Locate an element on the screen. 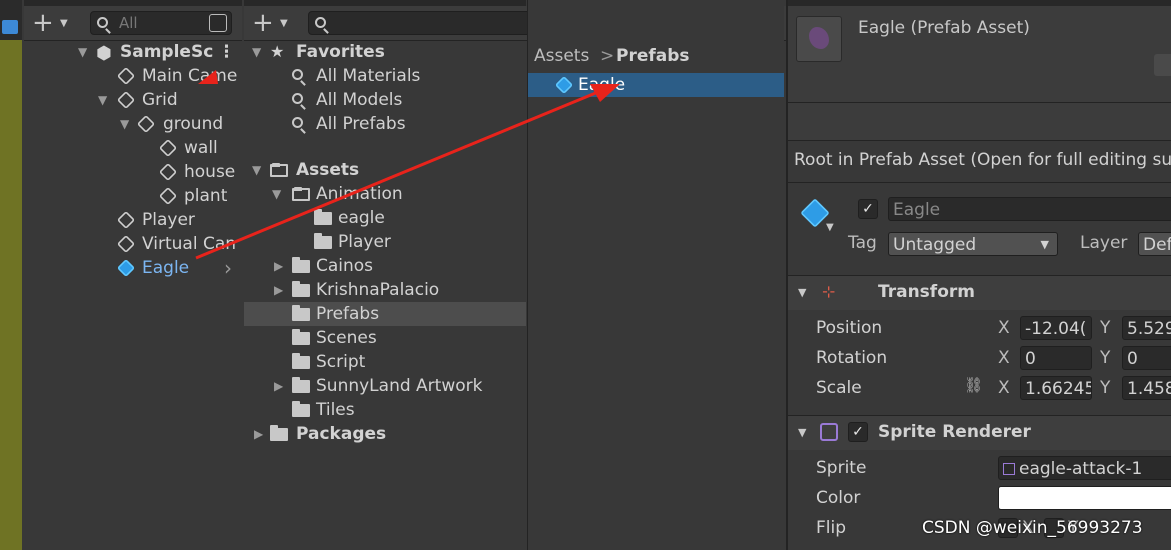 The image size is (1171, 550). annotation-cursor-mark is located at coordinates (208, 77).